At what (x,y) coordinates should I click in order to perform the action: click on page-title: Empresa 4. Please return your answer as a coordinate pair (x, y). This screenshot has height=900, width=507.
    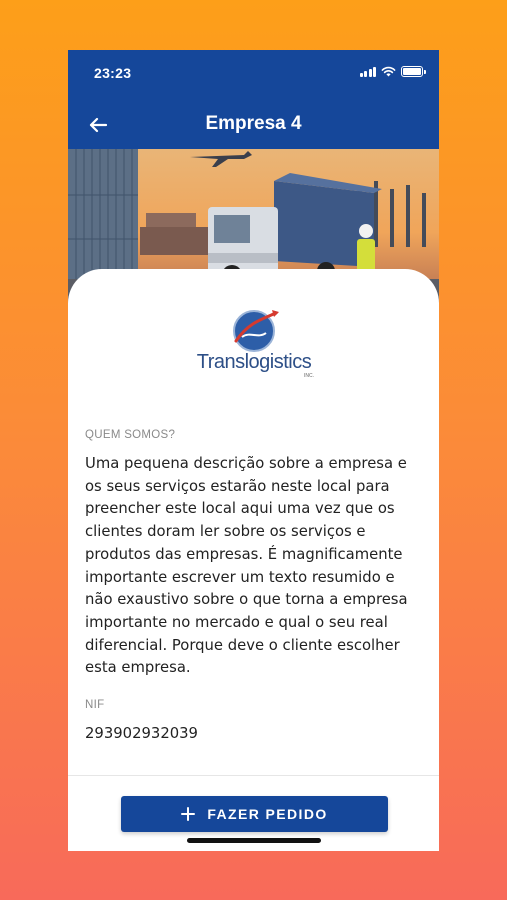
    Looking at the image, I should click on (253, 123).